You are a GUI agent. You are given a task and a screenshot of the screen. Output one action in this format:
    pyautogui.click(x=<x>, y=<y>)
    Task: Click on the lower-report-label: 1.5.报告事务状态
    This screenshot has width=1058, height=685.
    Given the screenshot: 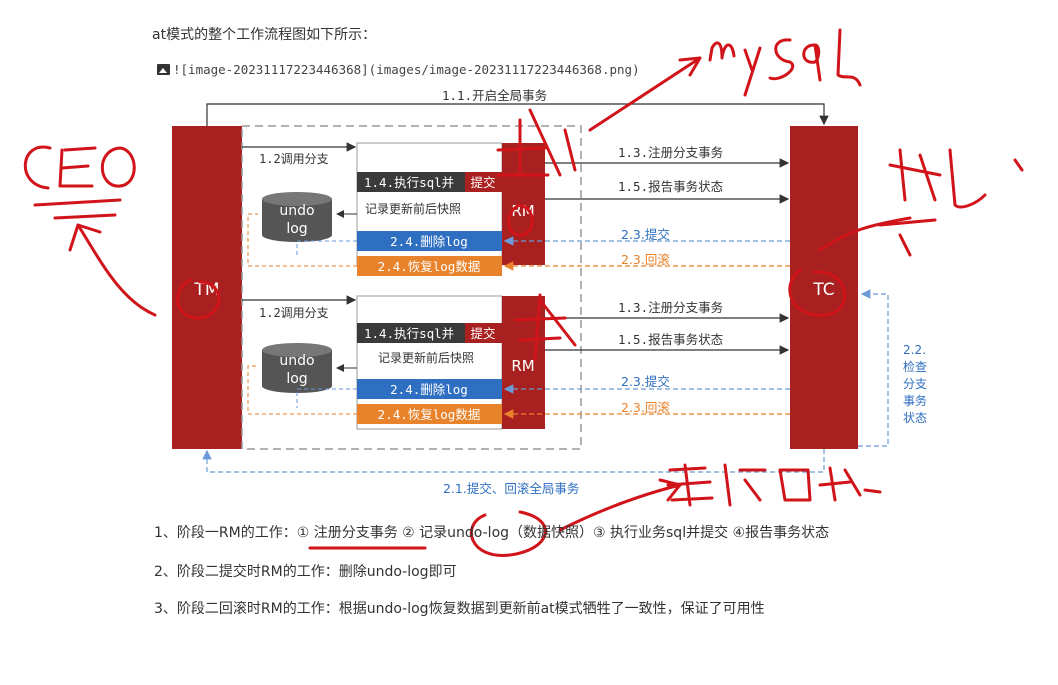 What is the action you would take?
    pyautogui.click(x=670, y=339)
    